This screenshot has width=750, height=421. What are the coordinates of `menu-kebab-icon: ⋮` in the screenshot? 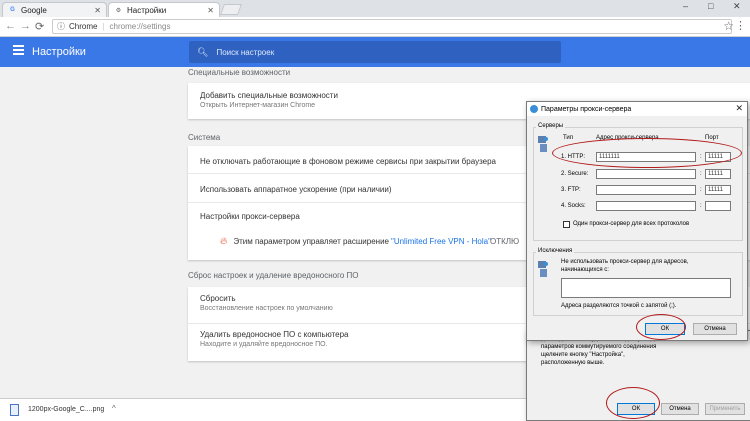 It's located at (740, 25).